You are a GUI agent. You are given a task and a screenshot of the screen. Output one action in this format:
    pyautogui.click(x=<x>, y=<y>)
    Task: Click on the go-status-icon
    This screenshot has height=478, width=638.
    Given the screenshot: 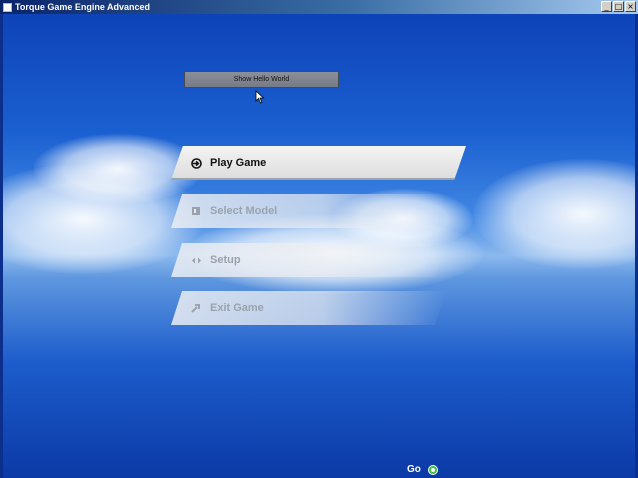 What is the action you would take?
    pyautogui.click(x=432, y=469)
    